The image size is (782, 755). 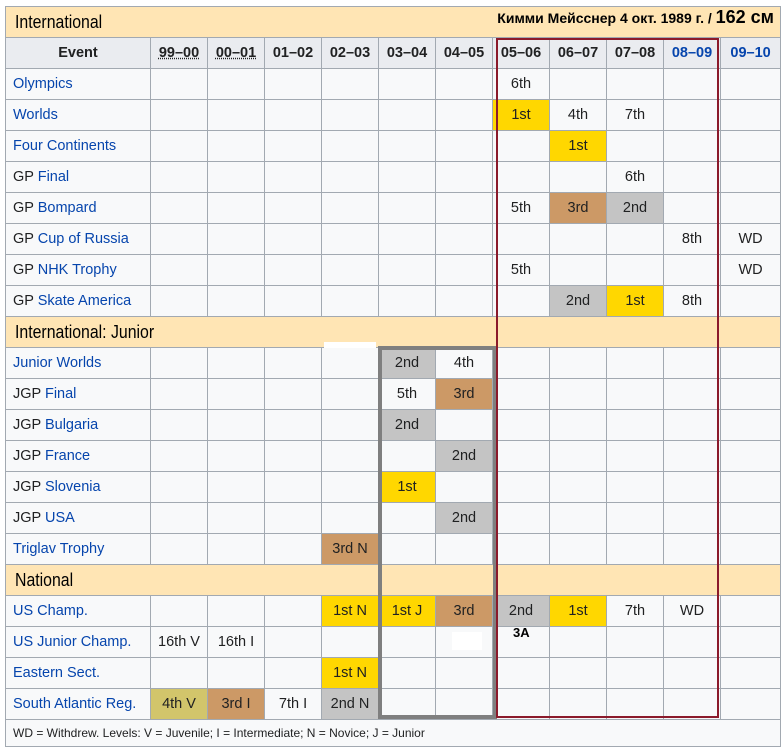 I want to click on event-link: Four Continents, so click(x=64, y=146).